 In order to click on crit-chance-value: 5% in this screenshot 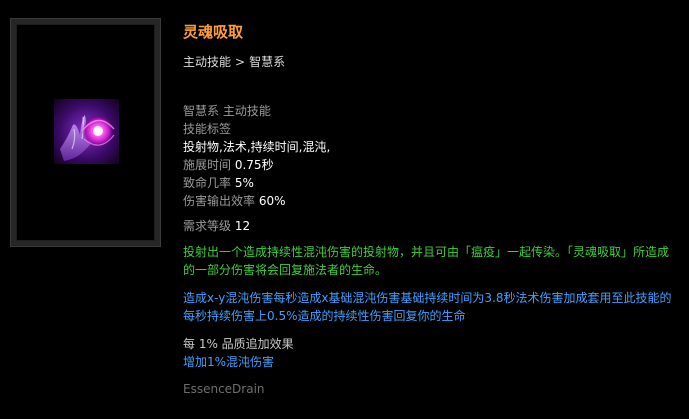, I will do `click(244, 183)`.